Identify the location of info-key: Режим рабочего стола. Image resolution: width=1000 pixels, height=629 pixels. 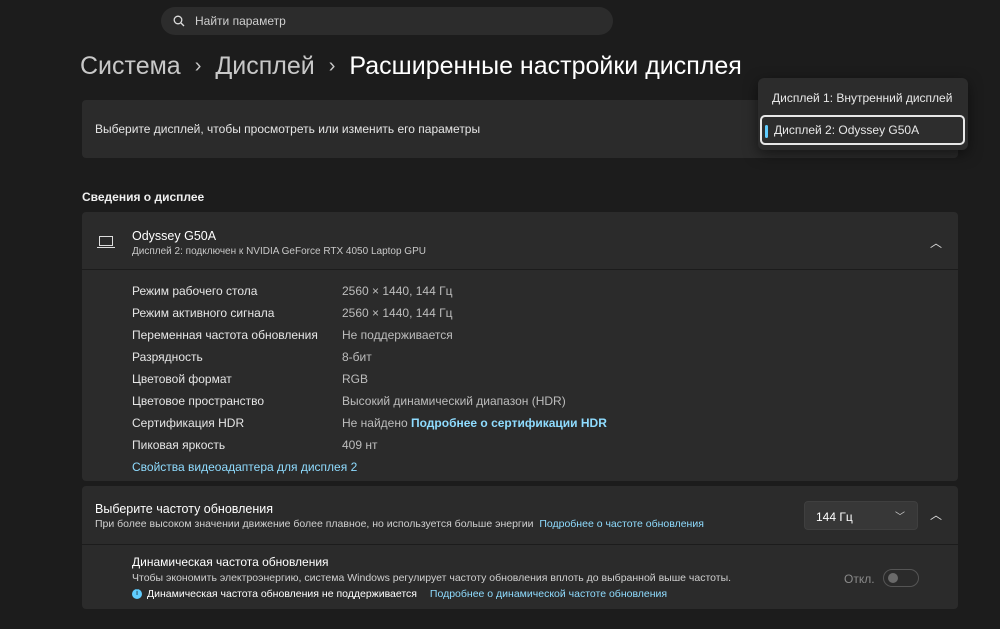
(195, 291).